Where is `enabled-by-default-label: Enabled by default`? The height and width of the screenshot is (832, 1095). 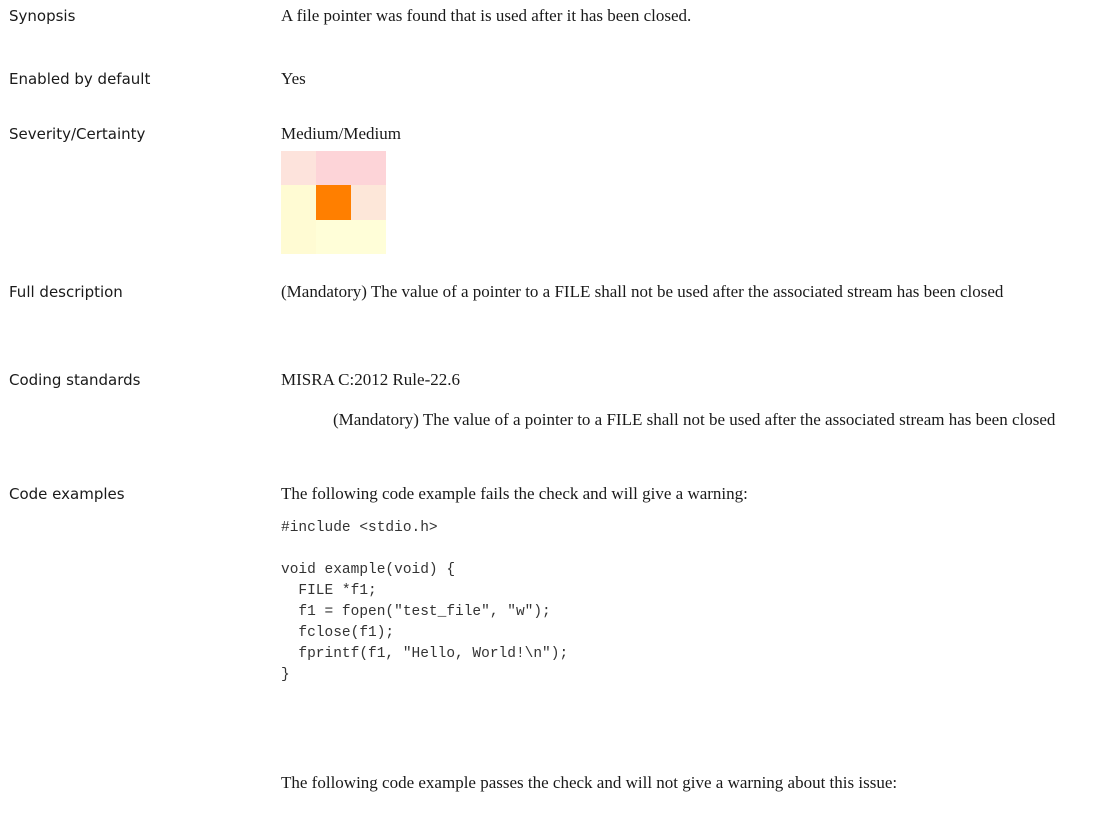
enabled-by-default-label: Enabled by default is located at coordinates (80, 79).